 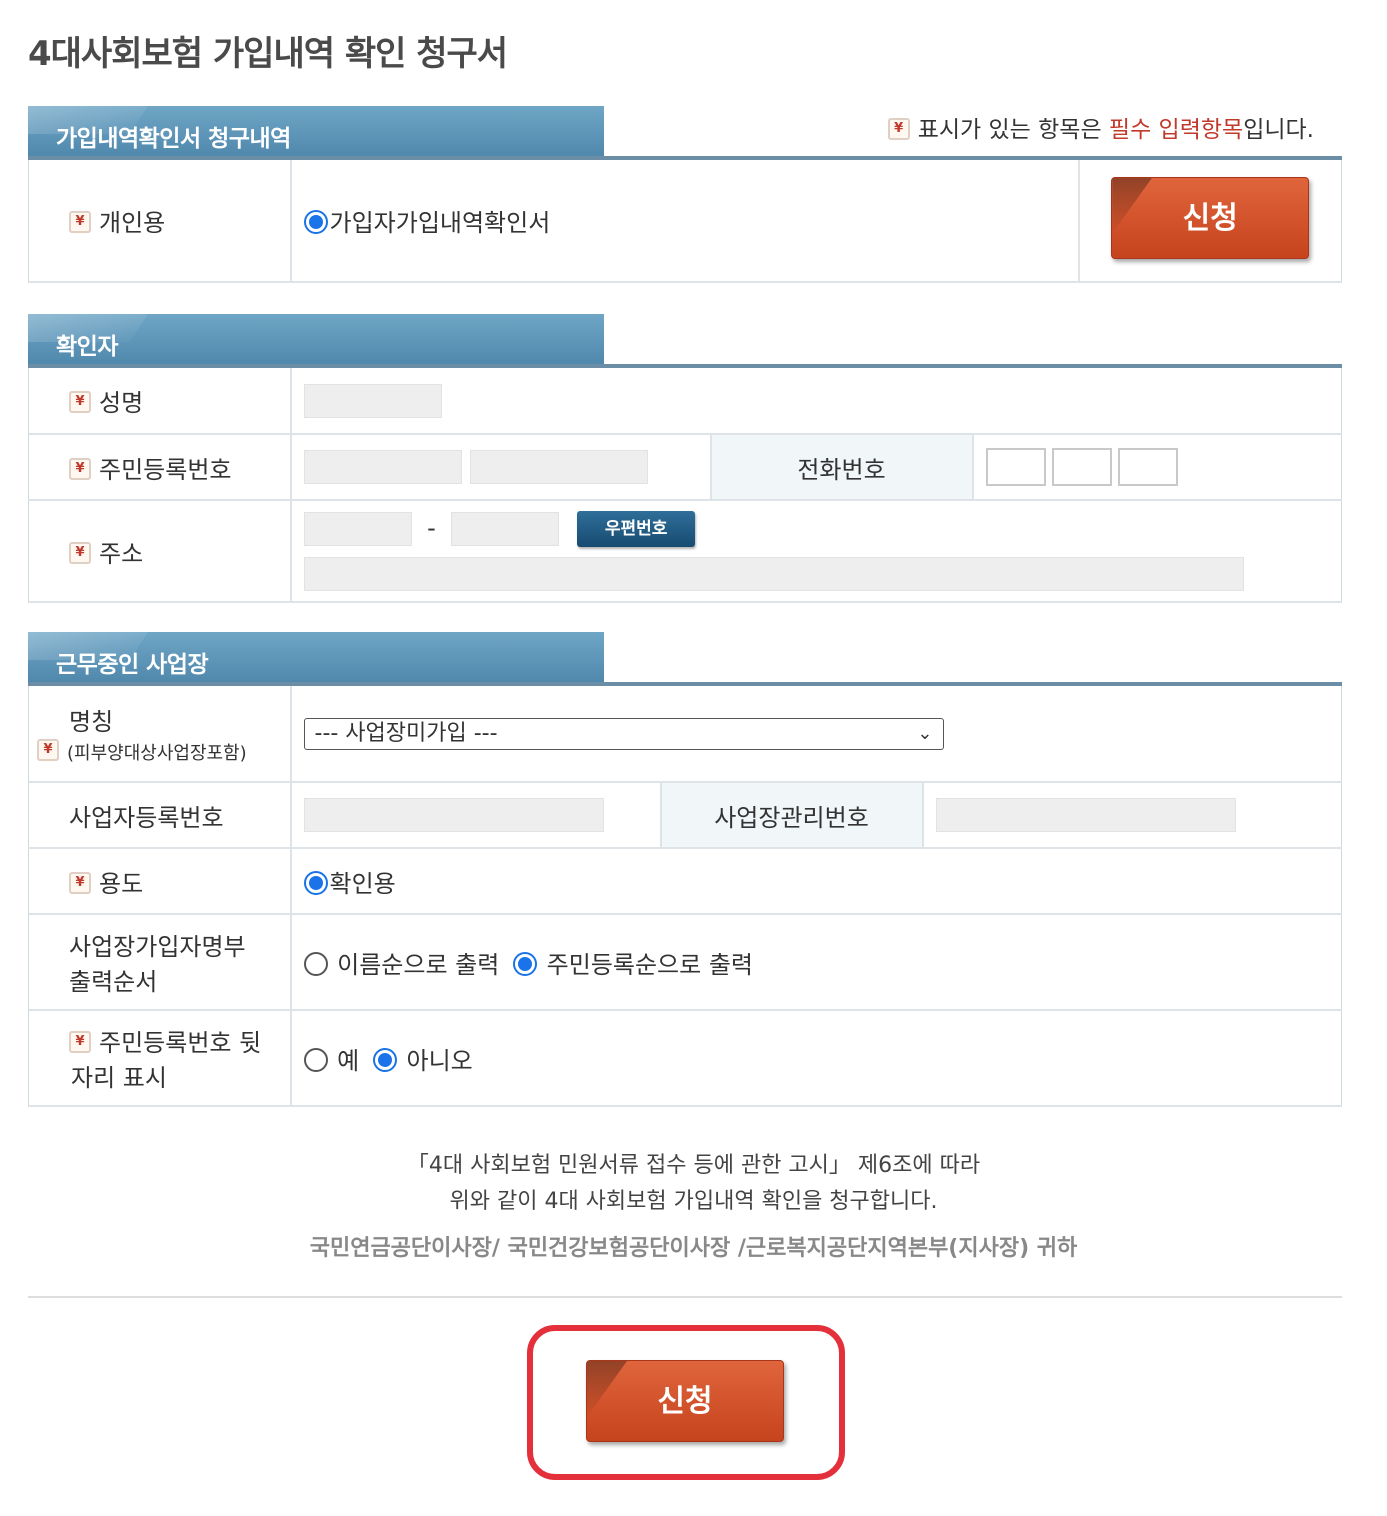 What do you see at coordinates (372, 400) in the screenshot?
I see `name-input` at bounding box center [372, 400].